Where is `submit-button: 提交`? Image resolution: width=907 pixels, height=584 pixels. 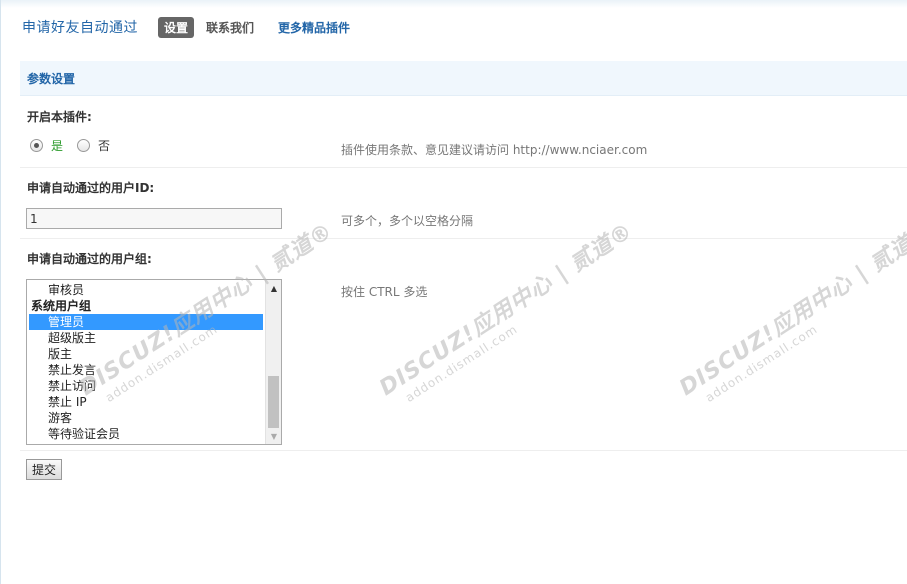
submit-button: 提交 is located at coordinates (44, 469).